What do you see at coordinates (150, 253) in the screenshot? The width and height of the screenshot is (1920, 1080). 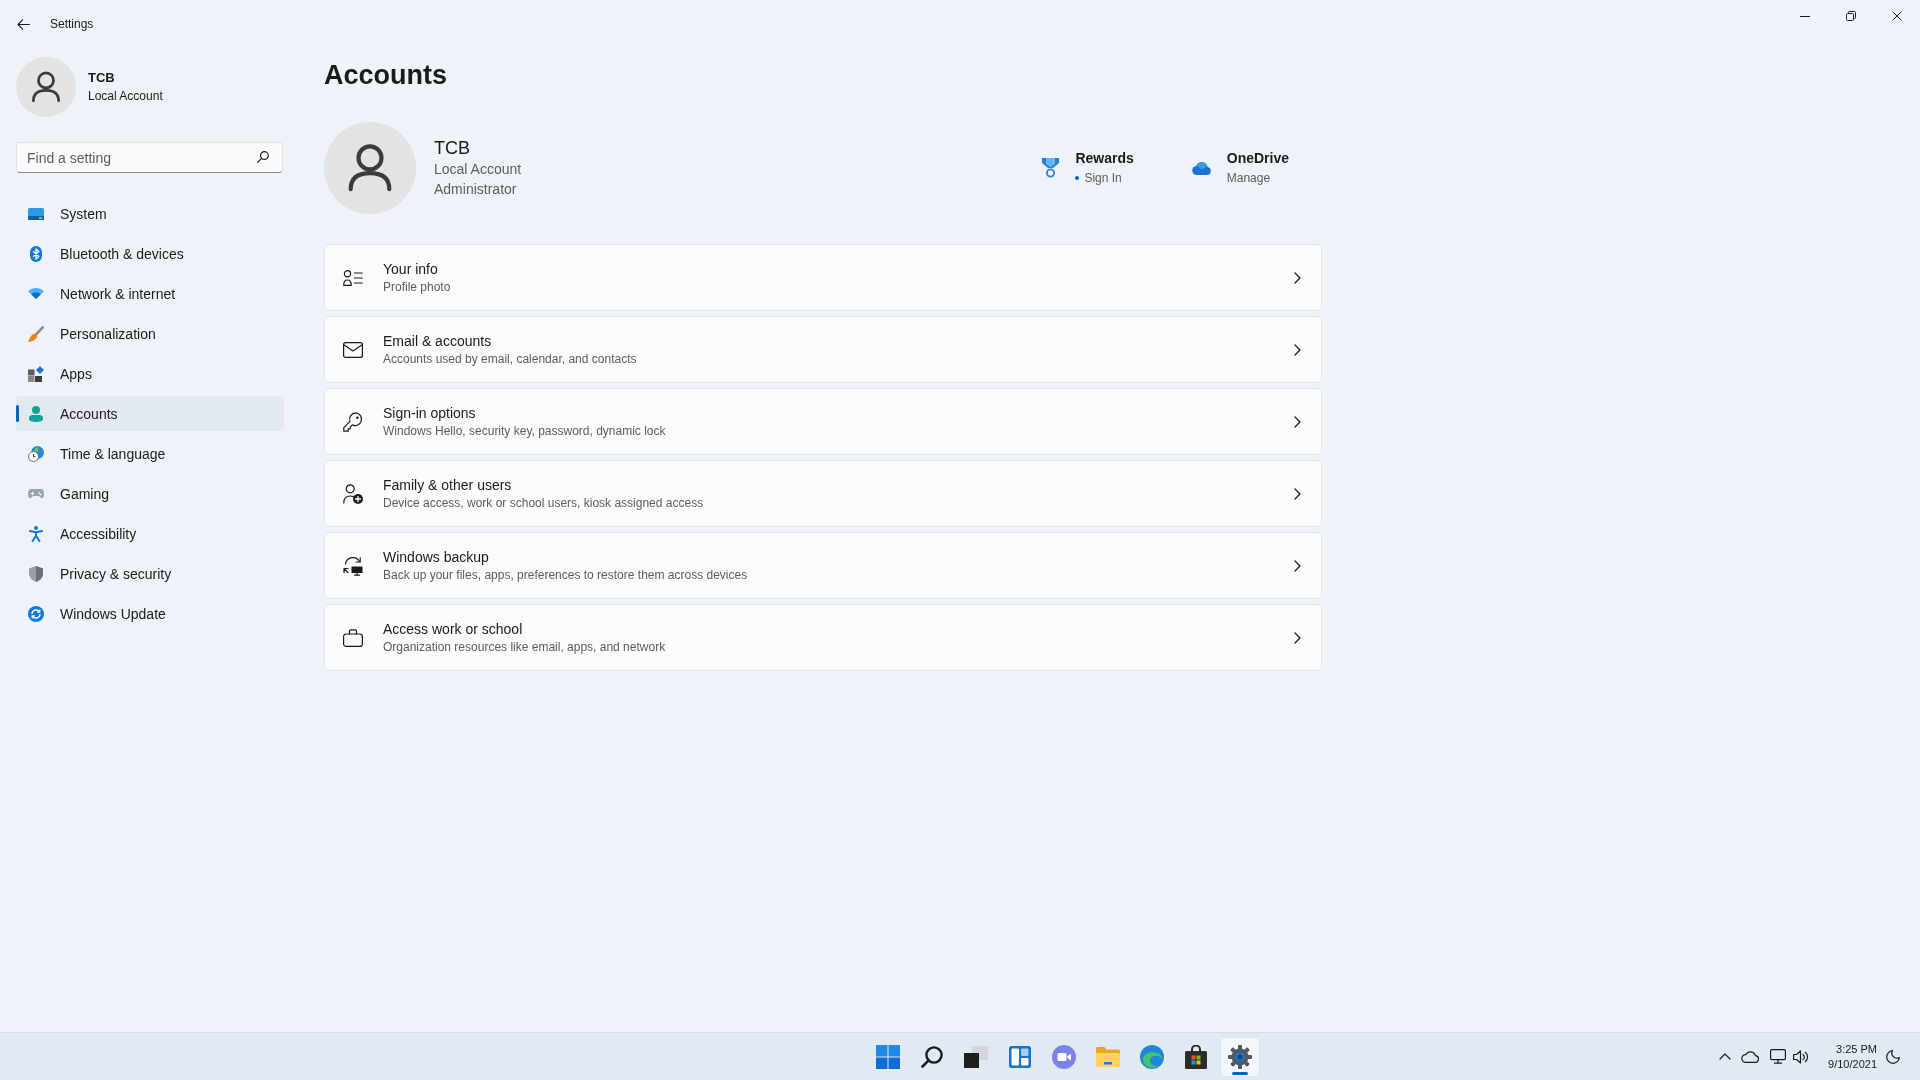 I see `nav-item: Bluetooth & devices` at bounding box center [150, 253].